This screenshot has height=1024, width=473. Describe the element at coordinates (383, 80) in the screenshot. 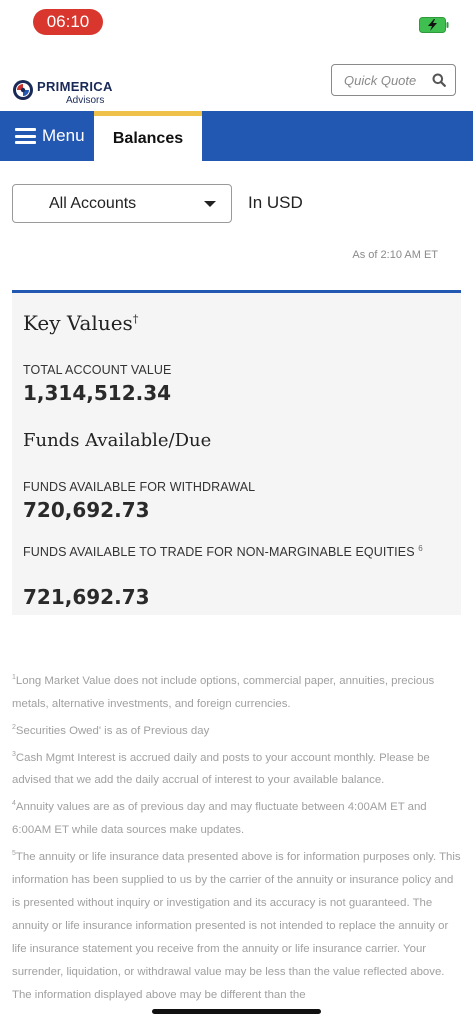

I see `quick-quote-input: Quick Quote` at that location.